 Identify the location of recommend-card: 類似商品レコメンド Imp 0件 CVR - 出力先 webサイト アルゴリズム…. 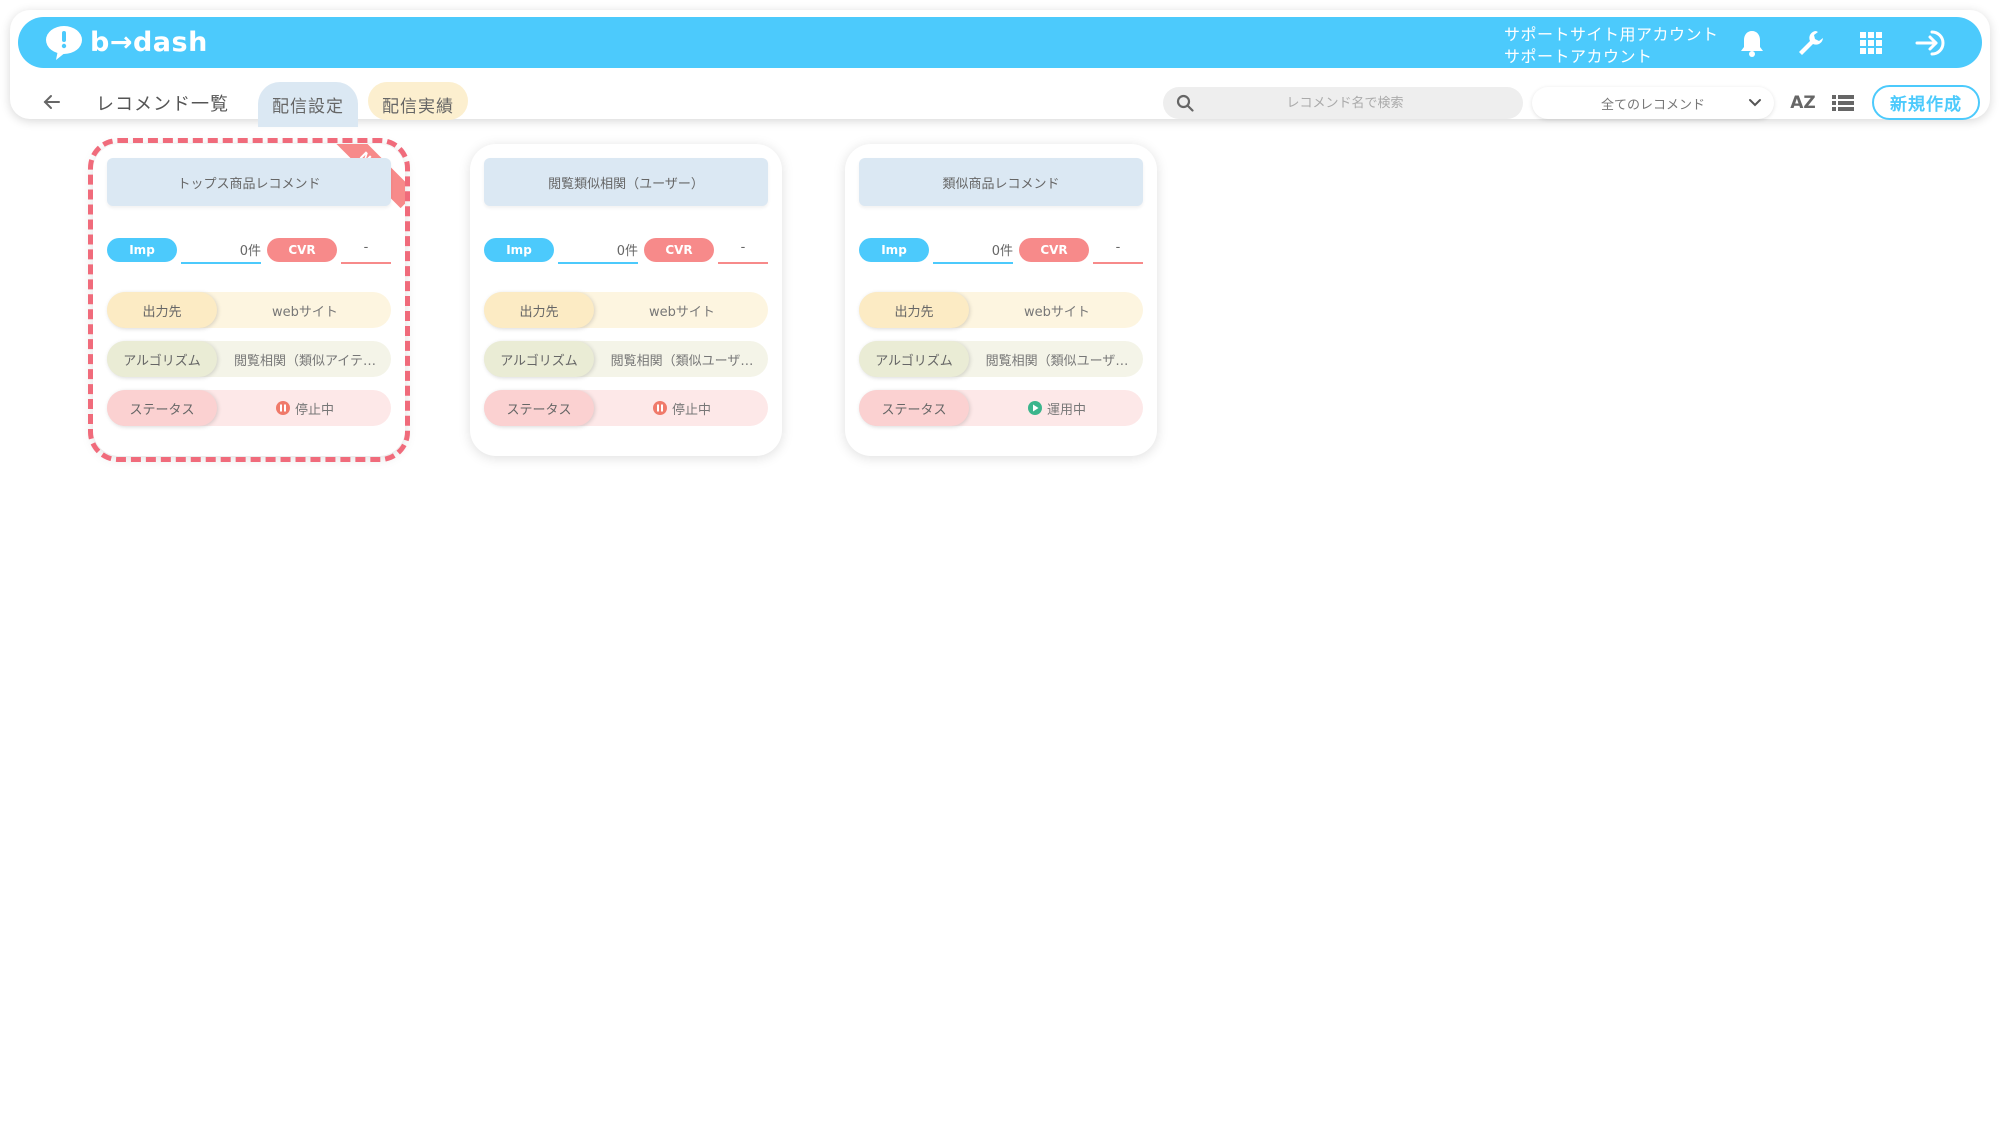
(1001, 300).